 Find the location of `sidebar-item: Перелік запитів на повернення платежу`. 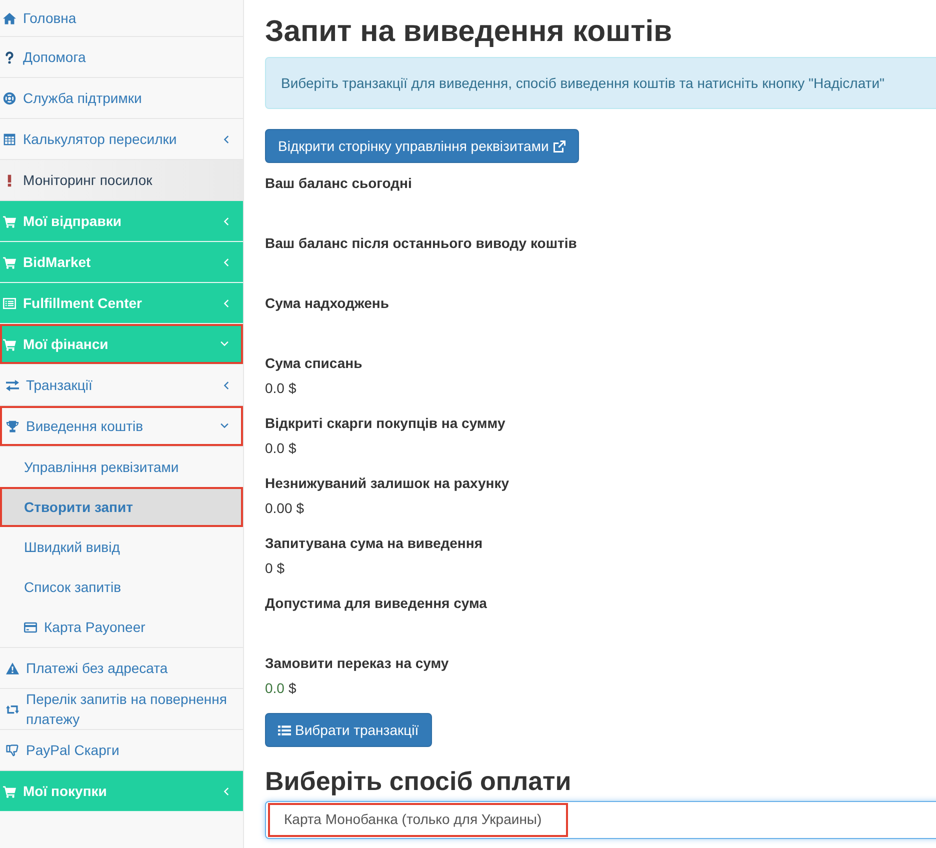

sidebar-item: Перелік запитів на повернення платежу is located at coordinates (121, 709).